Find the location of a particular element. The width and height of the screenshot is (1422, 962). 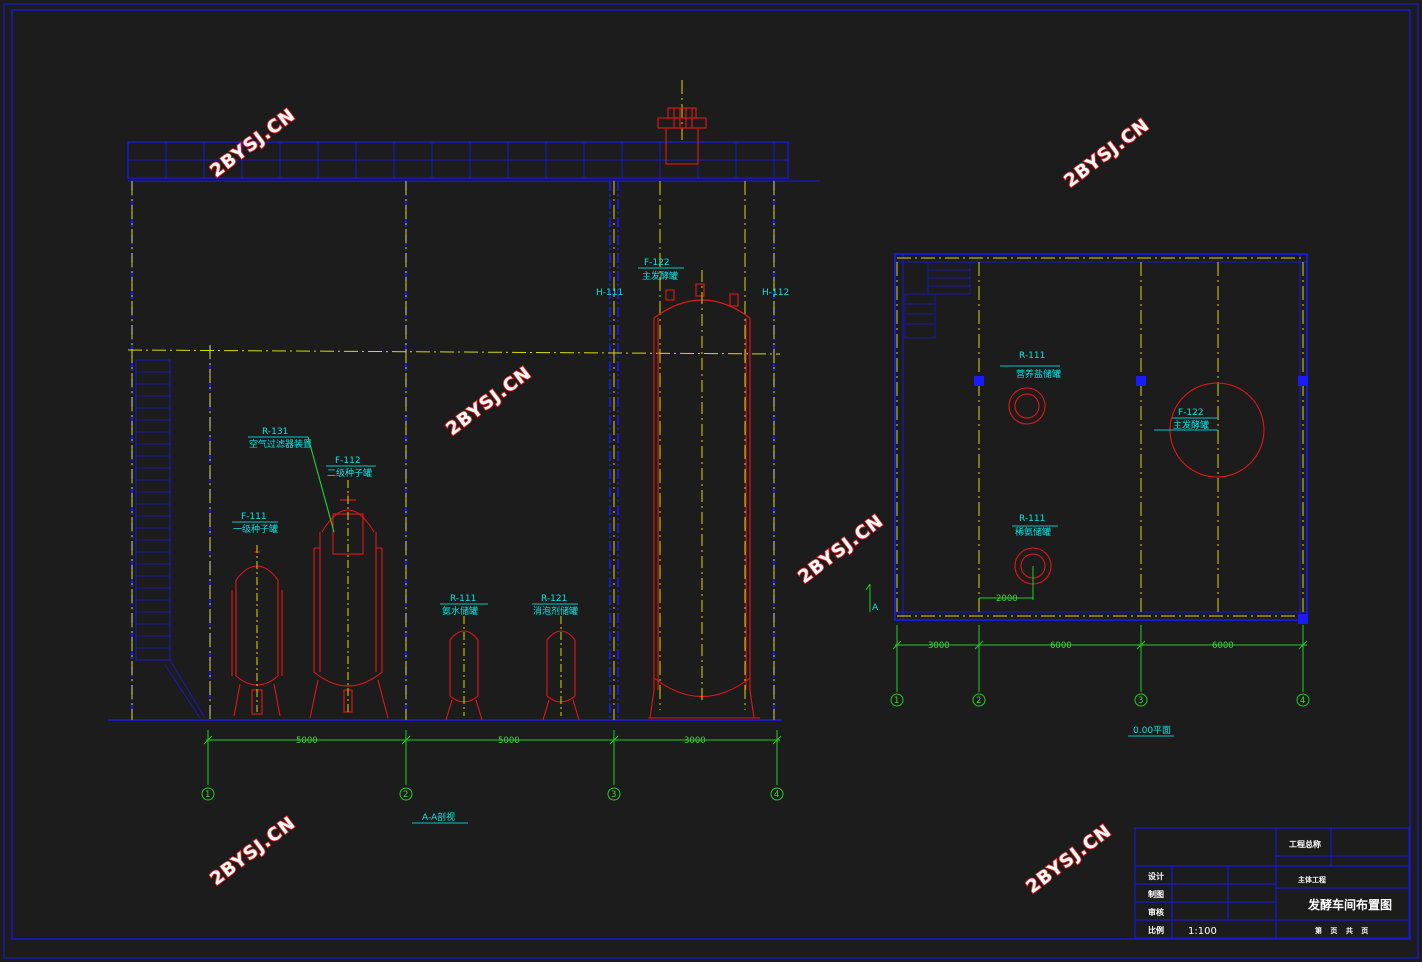

section-title: A-A剖视 is located at coordinates (438, 817).